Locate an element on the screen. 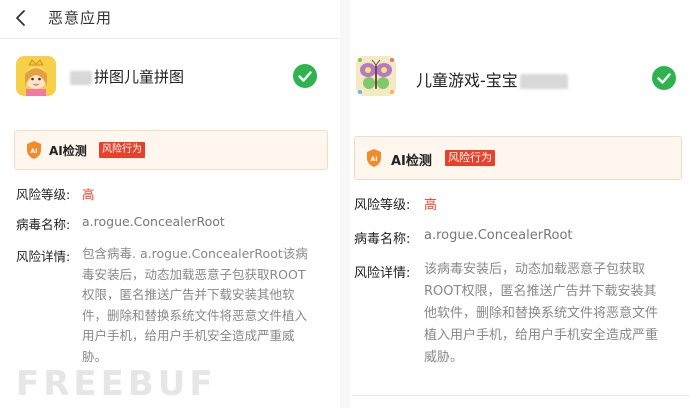  bottom-divider is located at coordinates (521, 395).